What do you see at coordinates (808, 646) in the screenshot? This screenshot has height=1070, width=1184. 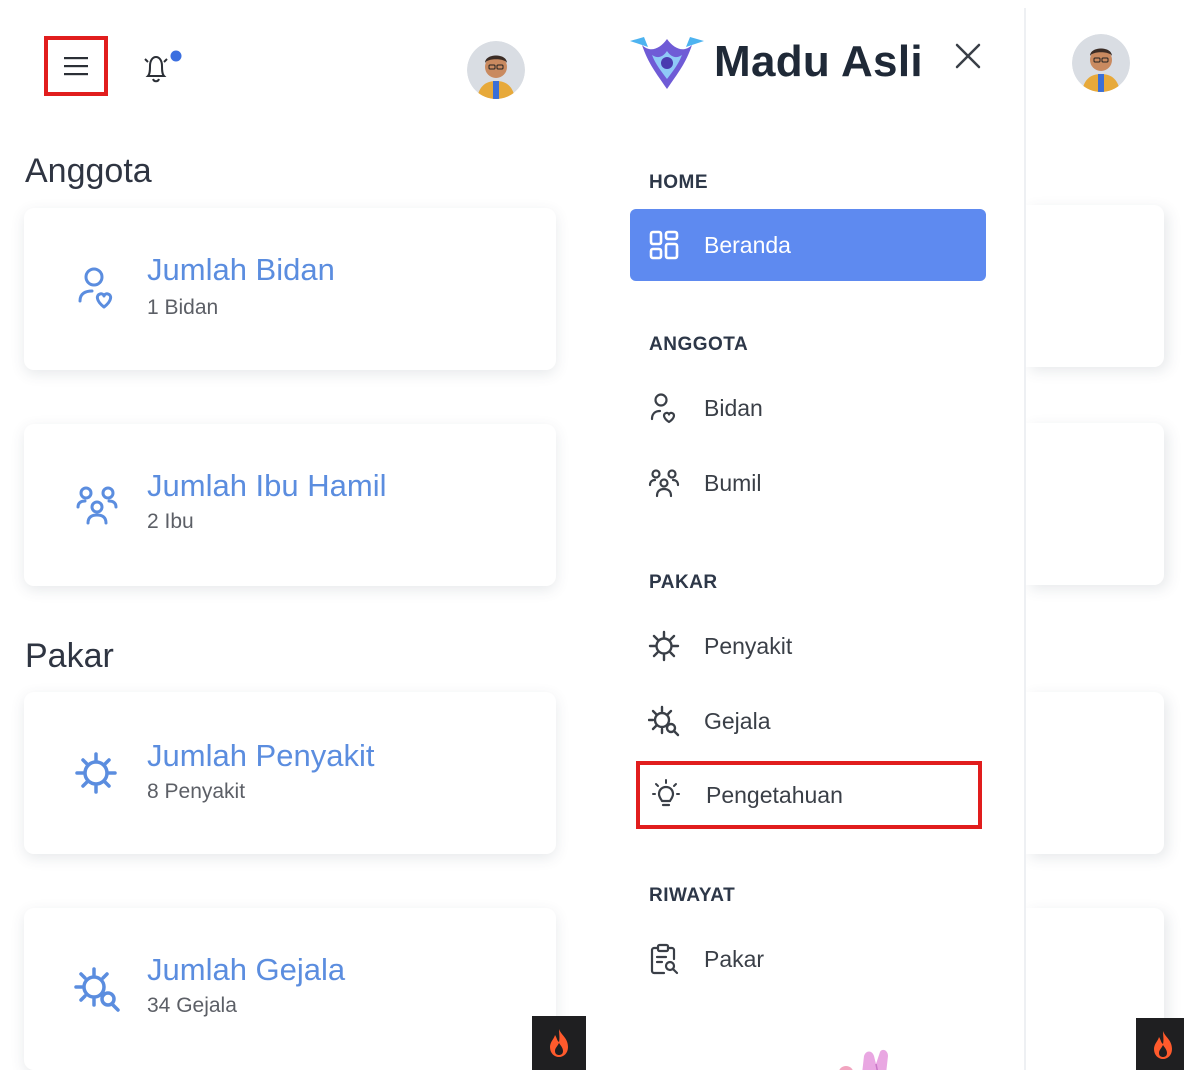 I see `sidebar-item-penyakit: Penyakit` at bounding box center [808, 646].